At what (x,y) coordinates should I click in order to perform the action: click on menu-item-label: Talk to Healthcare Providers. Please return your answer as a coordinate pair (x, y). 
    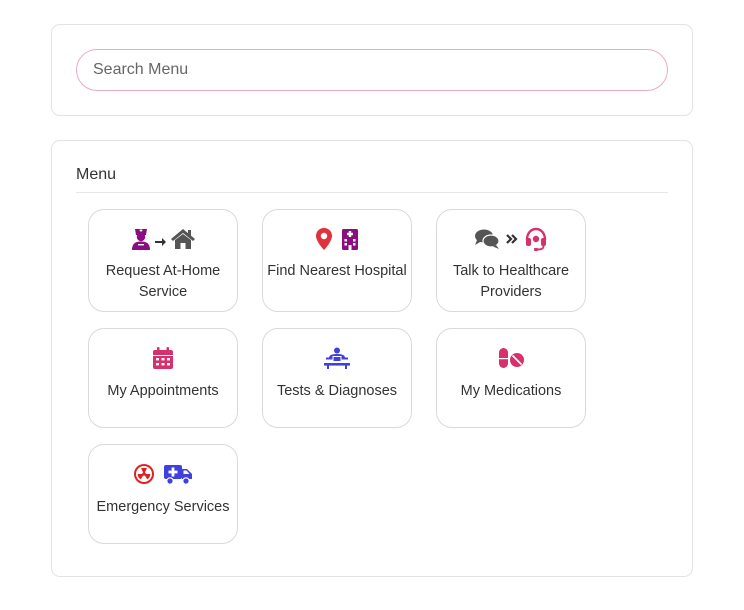
    Looking at the image, I should click on (511, 281).